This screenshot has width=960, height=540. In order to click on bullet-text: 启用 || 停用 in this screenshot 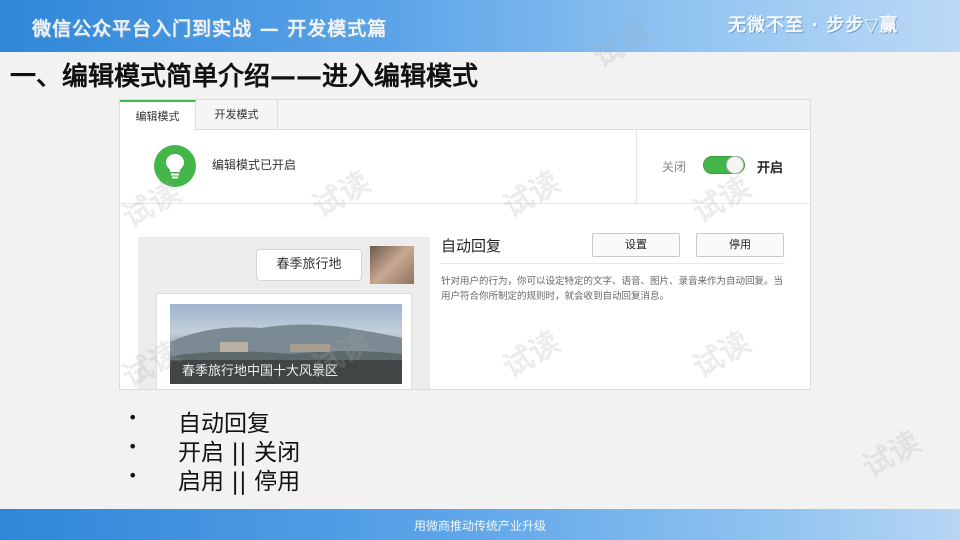, I will do `click(239, 482)`.